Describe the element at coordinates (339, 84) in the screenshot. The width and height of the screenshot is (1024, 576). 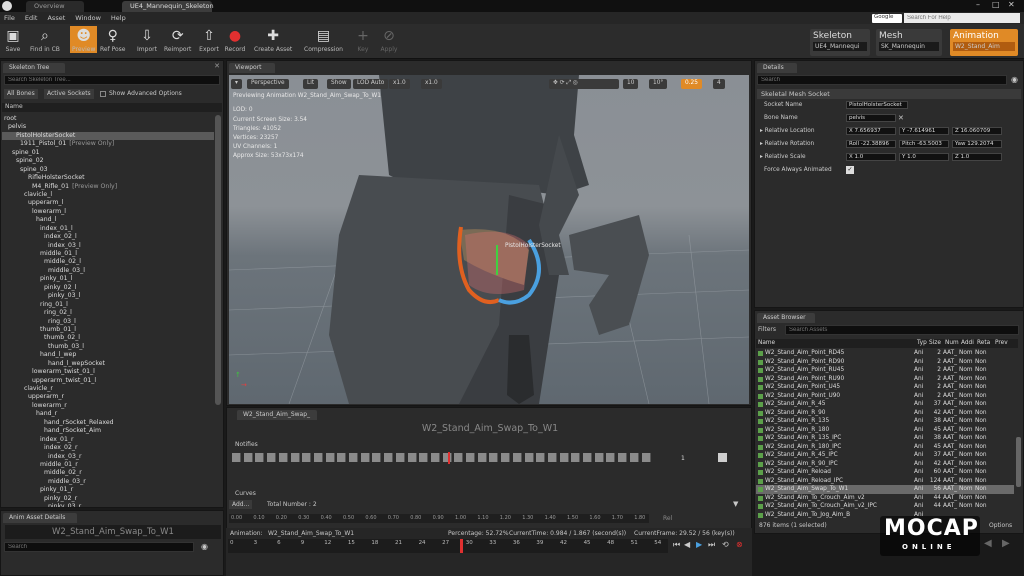
I see `show-button: Show` at that location.